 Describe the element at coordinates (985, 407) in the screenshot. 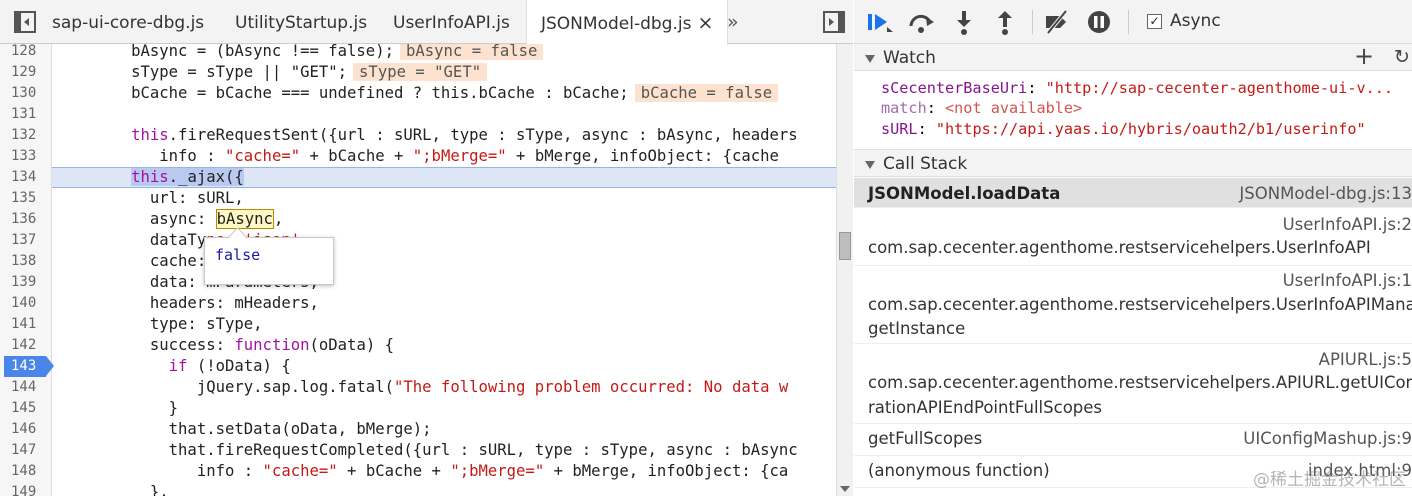

I see `frame-function-cont: rationAPIEndPointFullScopes` at that location.